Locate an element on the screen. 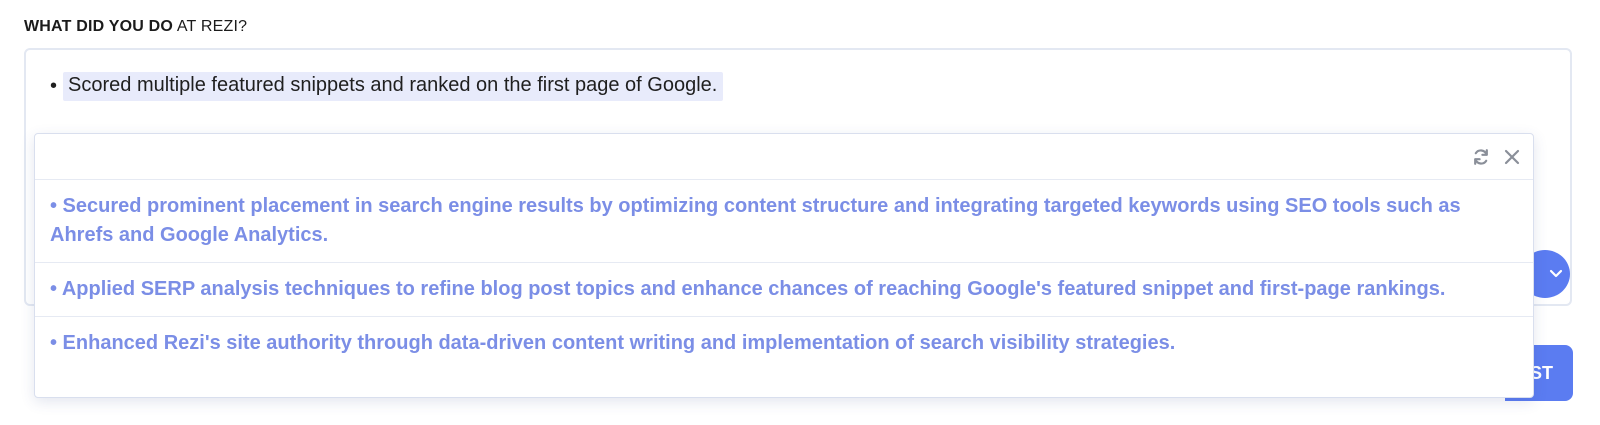 This screenshot has height=425, width=1600. close-icon is located at coordinates (1512, 157).